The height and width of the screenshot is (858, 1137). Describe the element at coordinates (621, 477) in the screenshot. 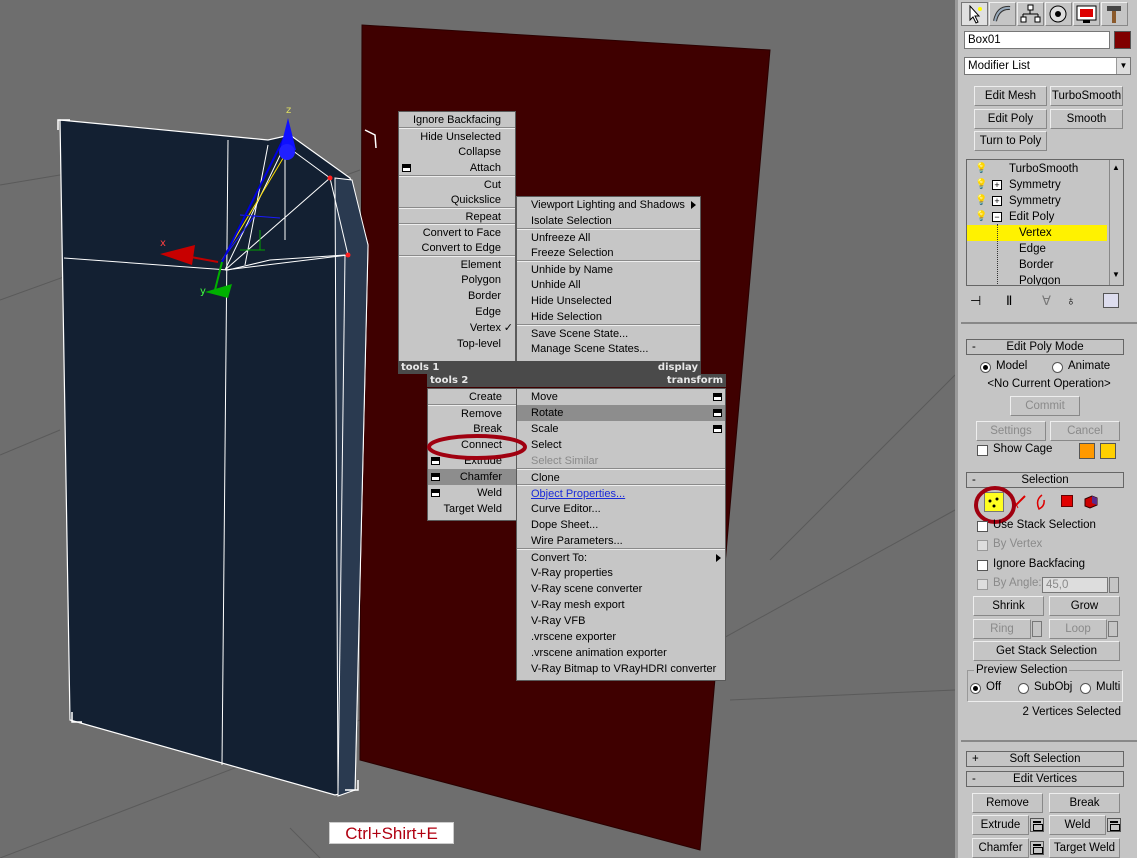

I see `menu-clone: Clone` at that location.